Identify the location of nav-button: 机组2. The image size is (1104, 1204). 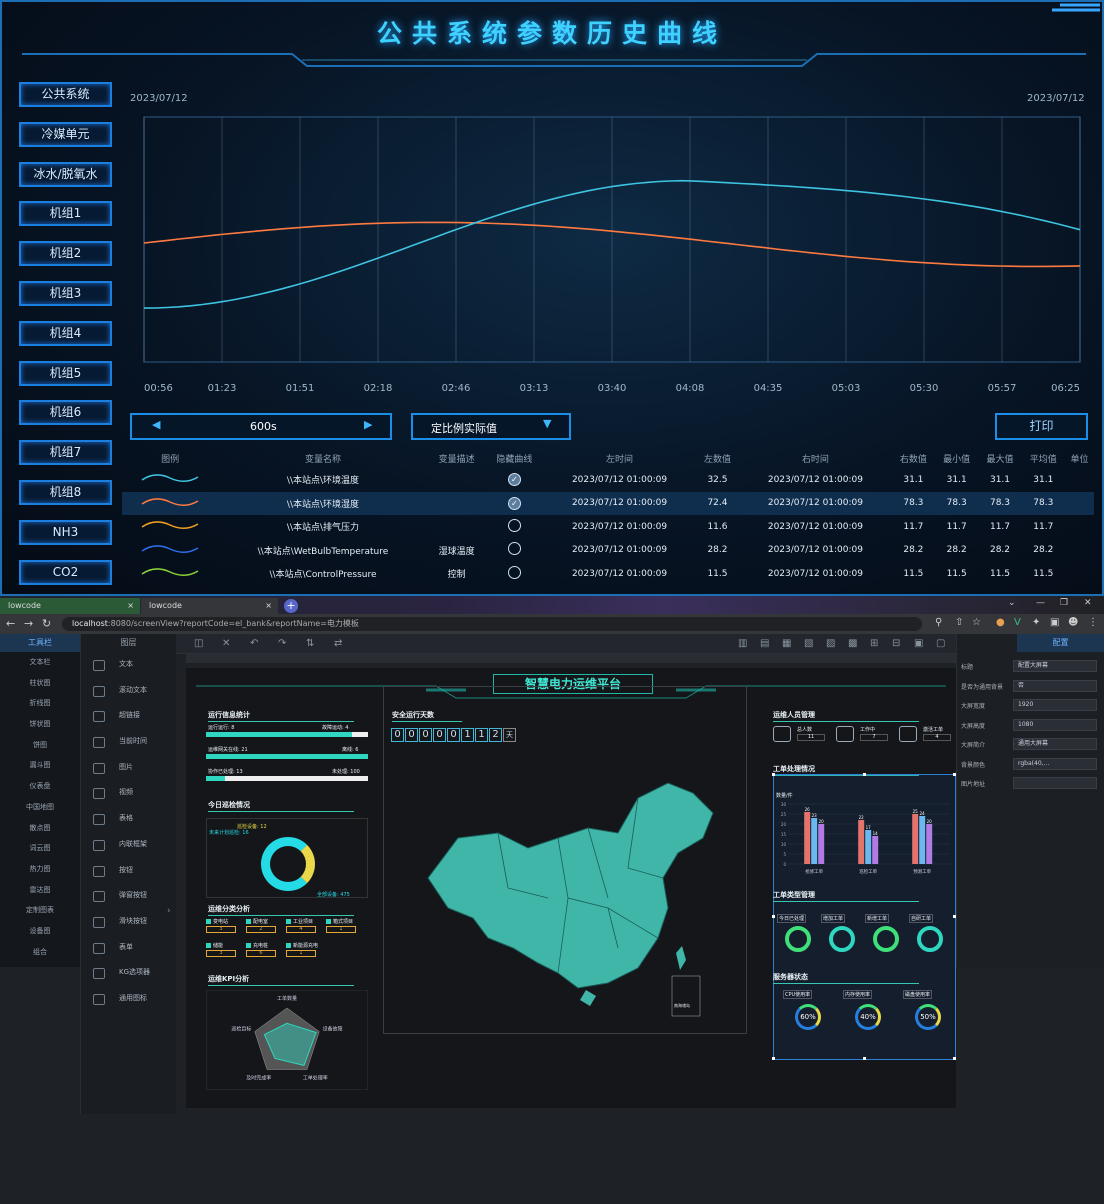
(65, 254).